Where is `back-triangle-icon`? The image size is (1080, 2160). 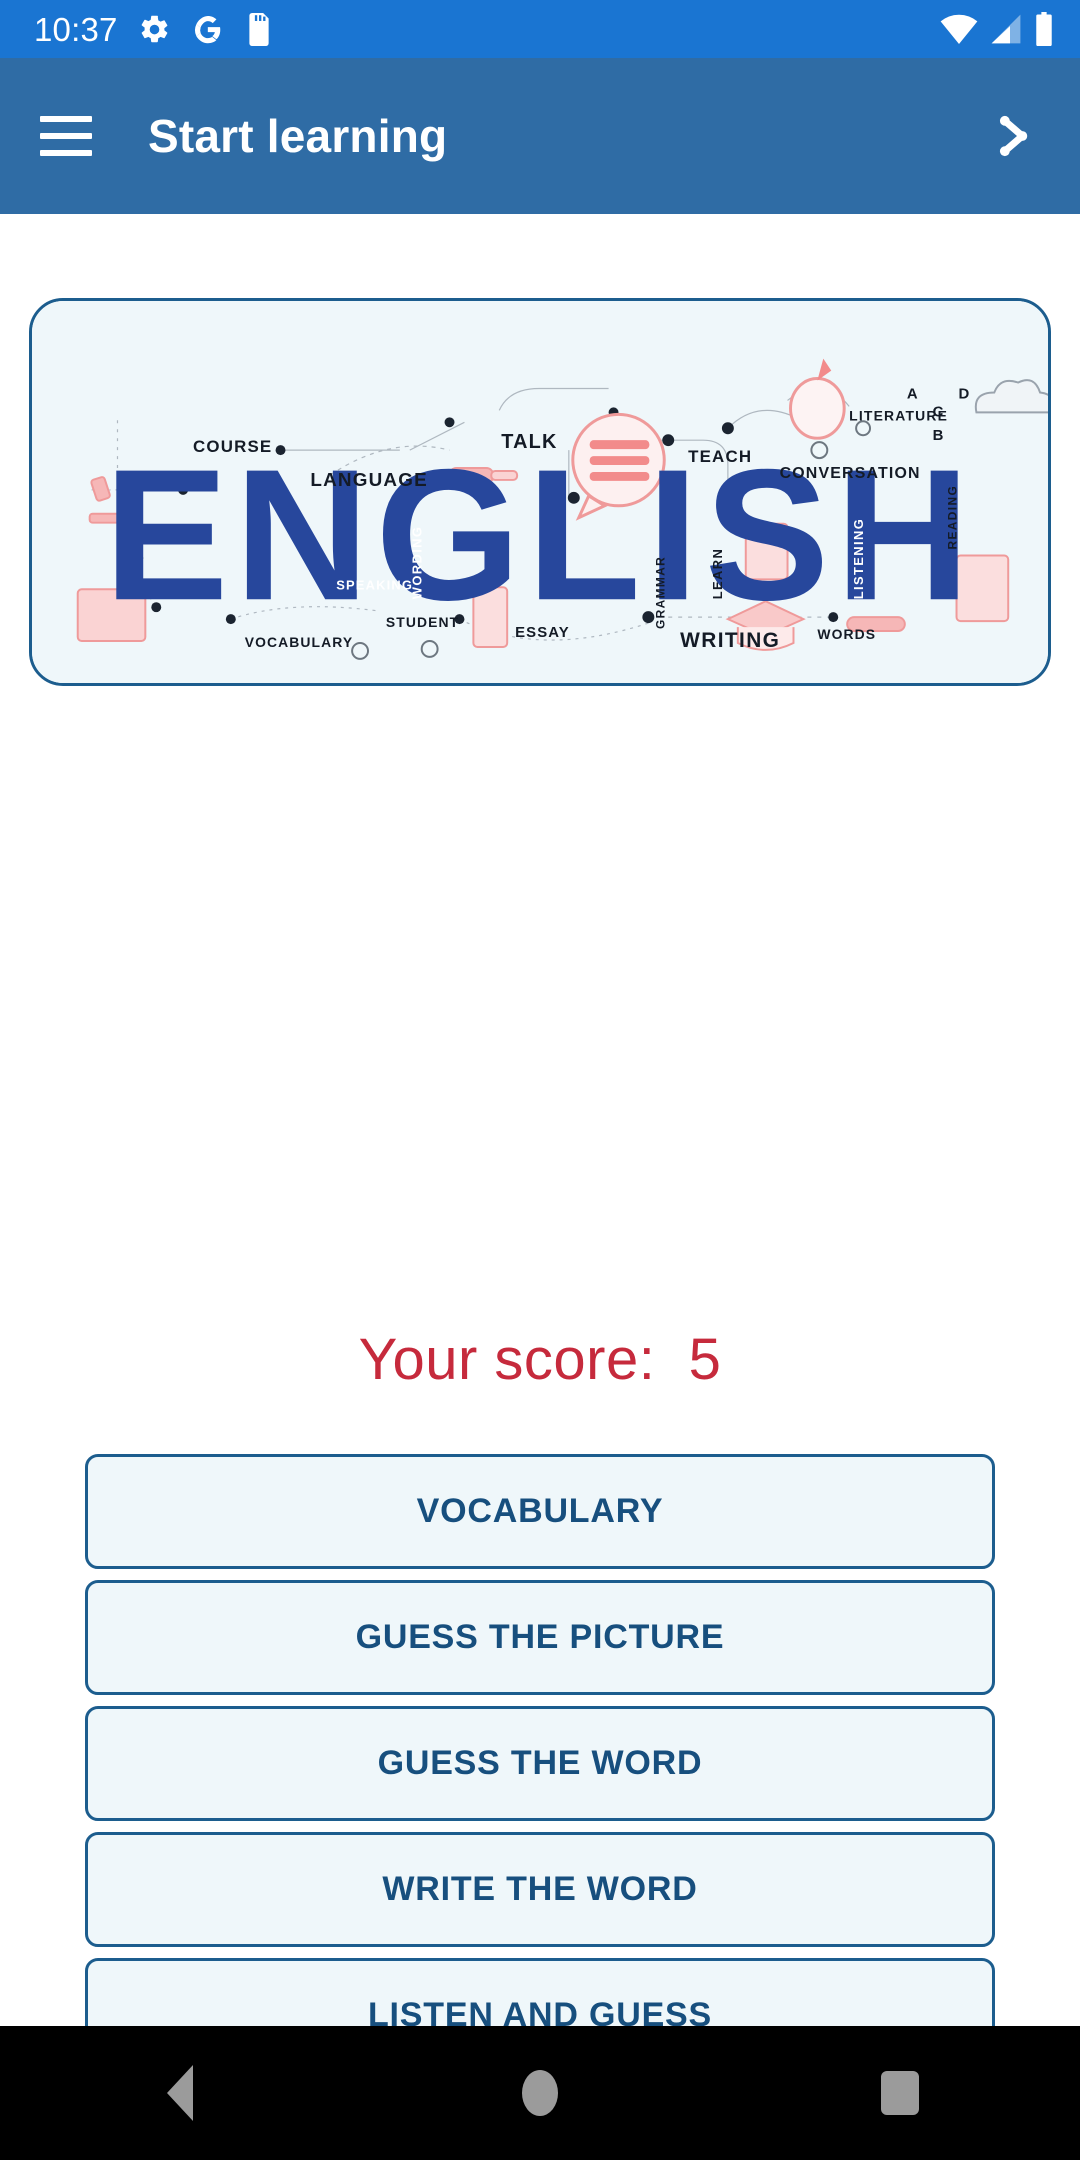 back-triangle-icon is located at coordinates (180, 2093).